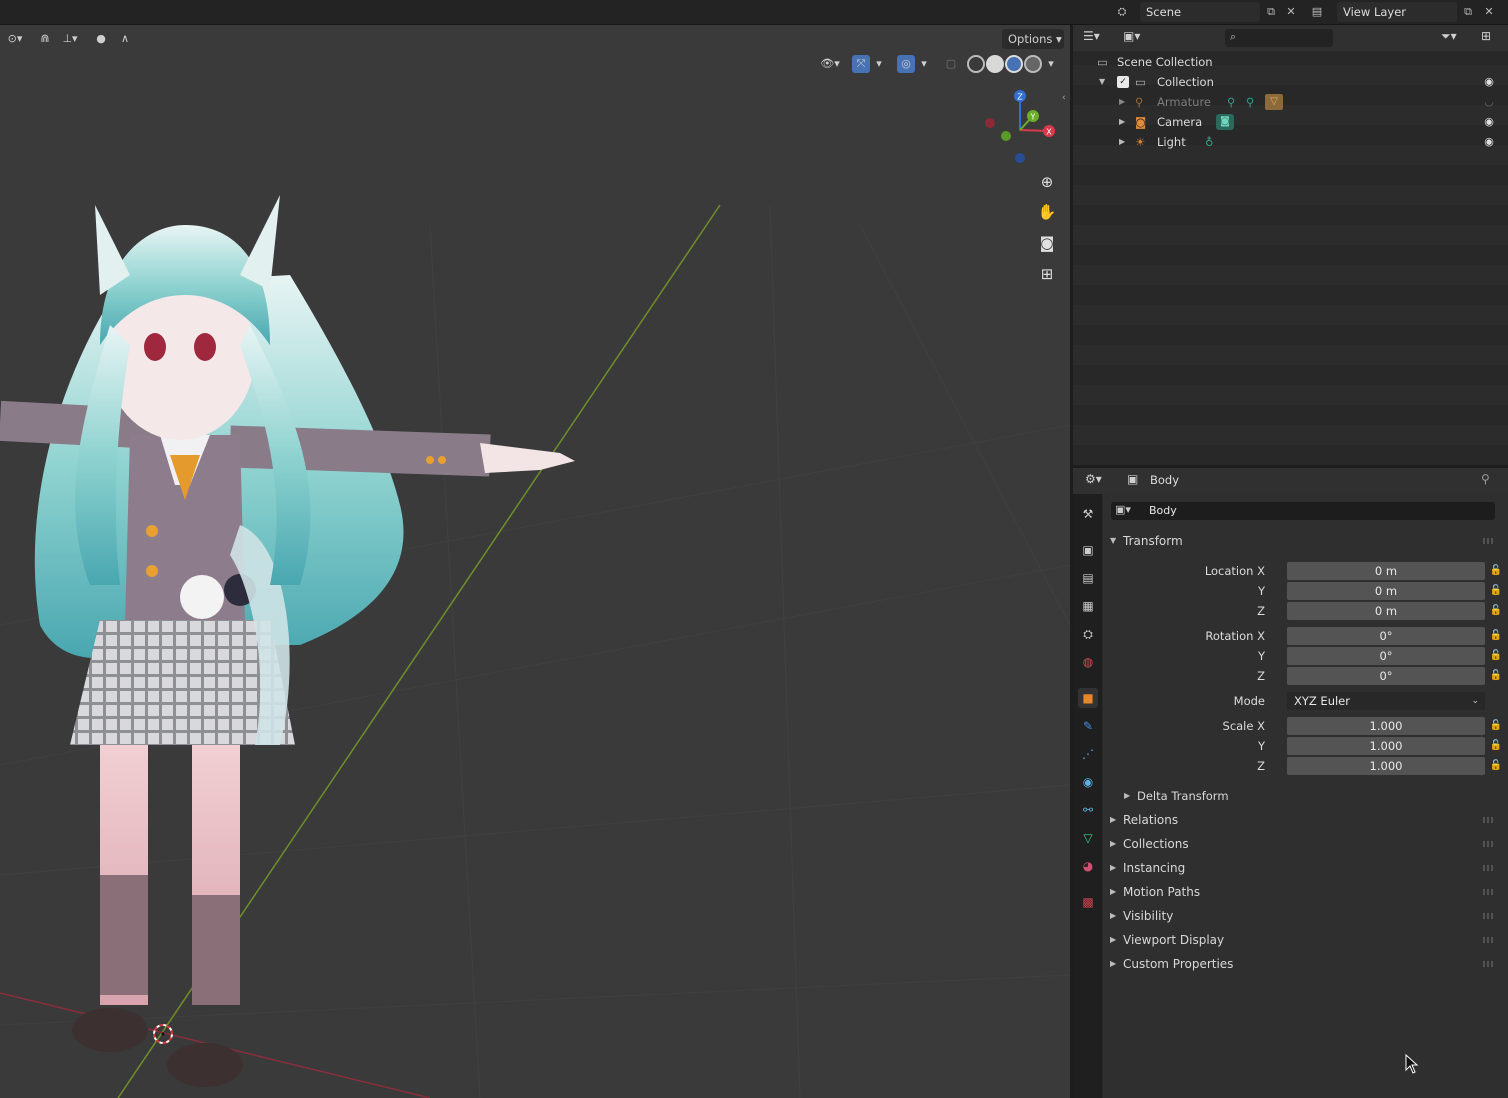 The width and height of the screenshot is (1508, 1098). What do you see at coordinates (1305, 940) in the screenshot?
I see `viewport-display-panel-header: ▶ Viewport Display` at bounding box center [1305, 940].